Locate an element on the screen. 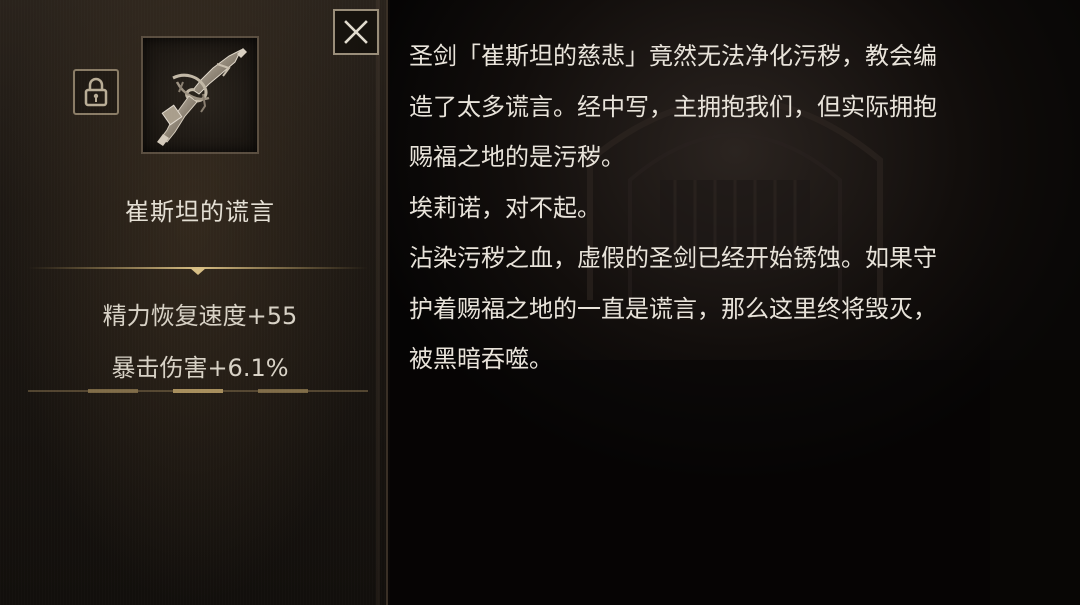  lore-line: 沾染污秽之血，虚假的圣剑已经开始锈蚀。如果守 is located at coordinates (673, 258).